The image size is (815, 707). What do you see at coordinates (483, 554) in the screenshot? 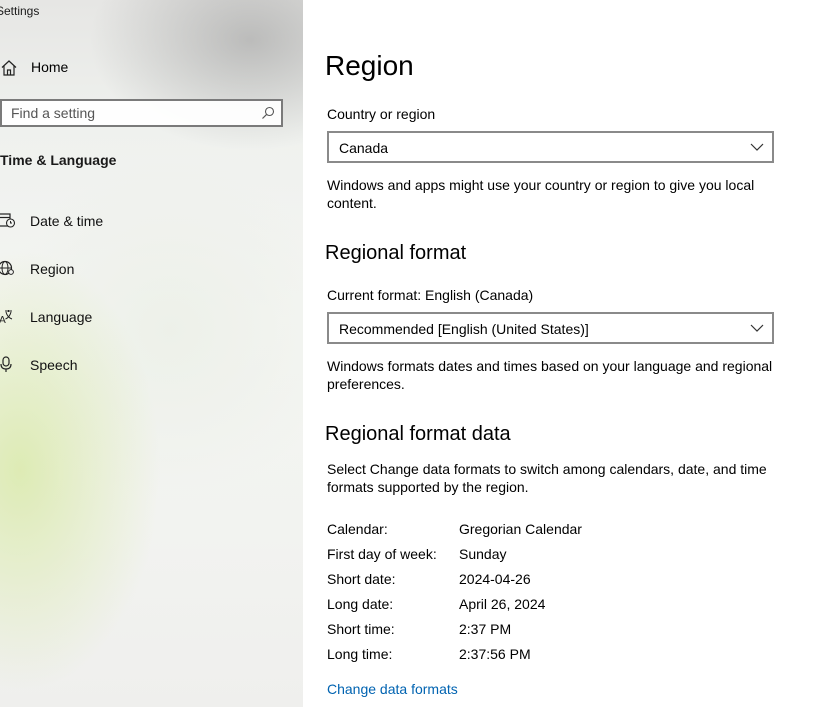
I see `format-value: Sunday` at bounding box center [483, 554].